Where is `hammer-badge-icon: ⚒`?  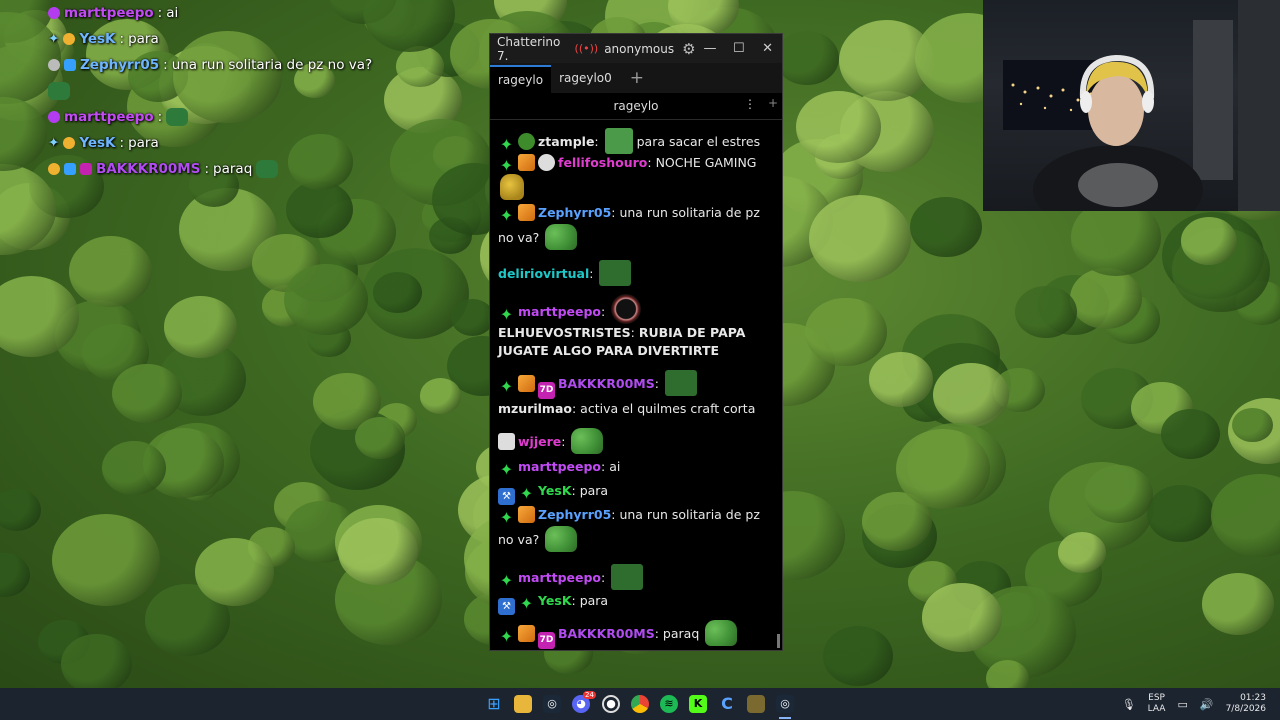 hammer-badge-icon: ⚒ is located at coordinates (506, 496).